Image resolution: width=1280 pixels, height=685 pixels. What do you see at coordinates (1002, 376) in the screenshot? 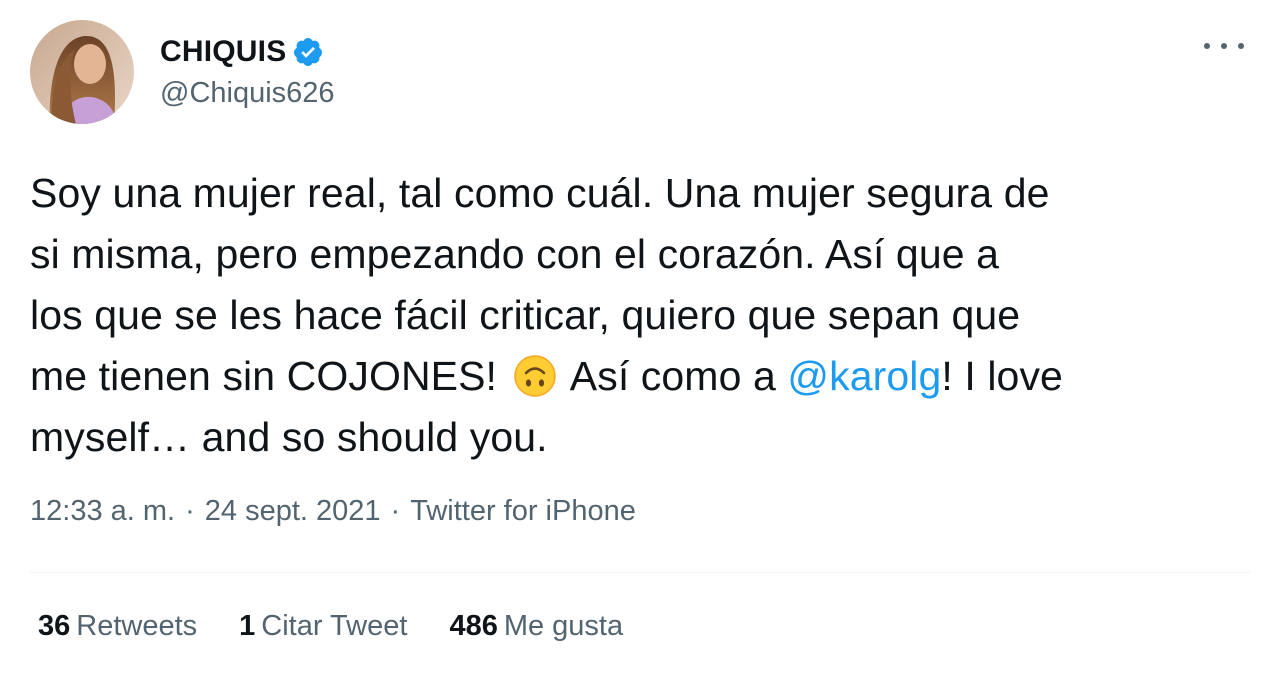
I see `tweet-text-segment: ! I love` at bounding box center [1002, 376].